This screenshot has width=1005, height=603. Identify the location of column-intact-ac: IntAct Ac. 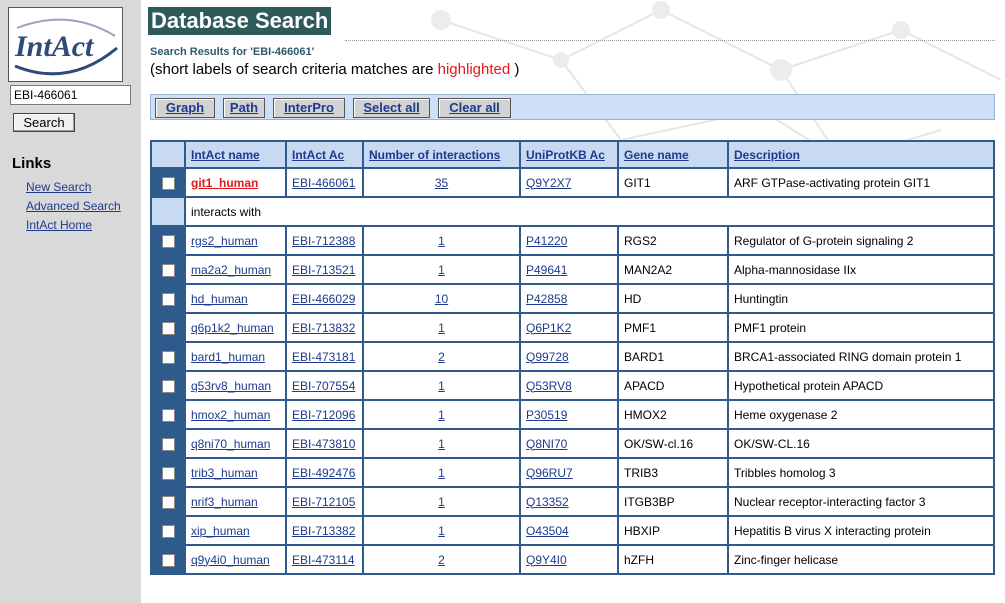
(324, 154).